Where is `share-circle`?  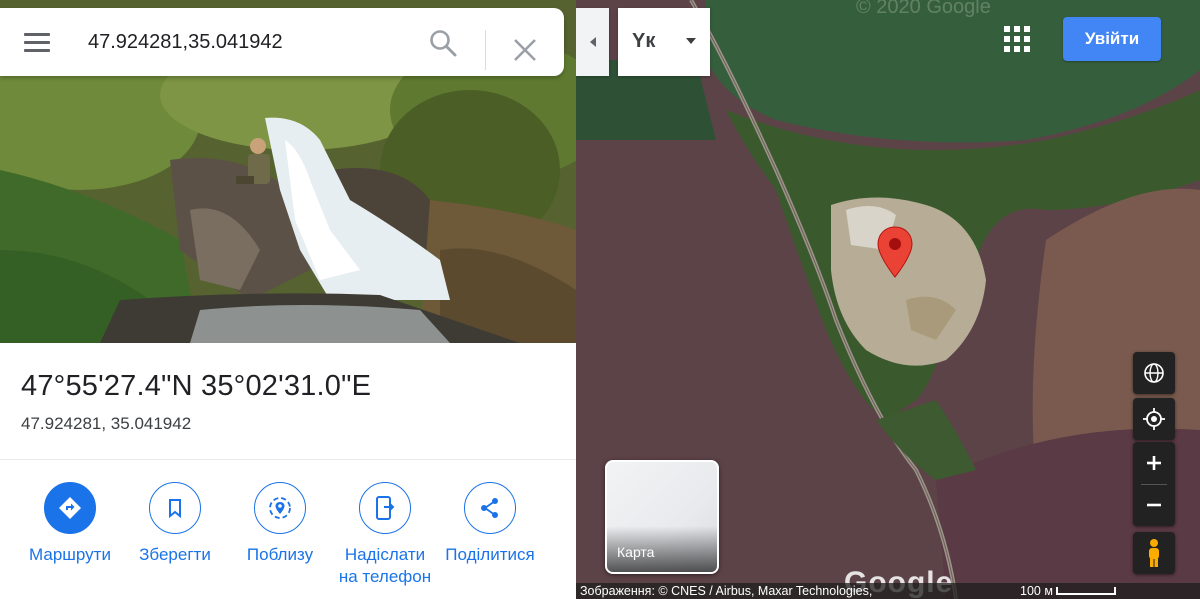 share-circle is located at coordinates (490, 508).